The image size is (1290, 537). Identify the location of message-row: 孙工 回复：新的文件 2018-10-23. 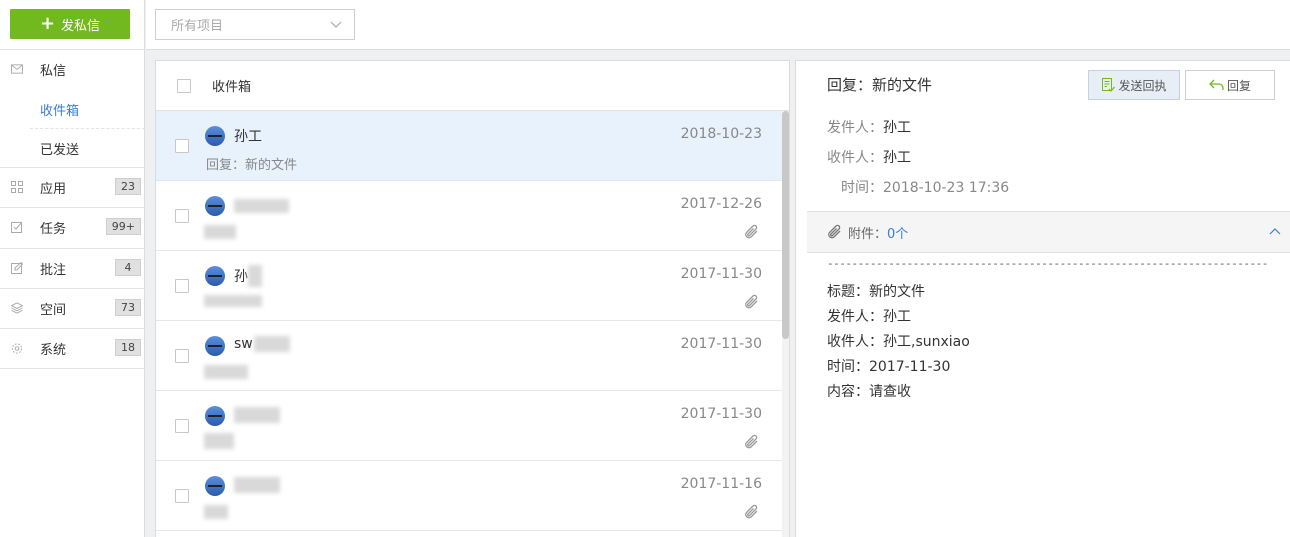
(469, 146).